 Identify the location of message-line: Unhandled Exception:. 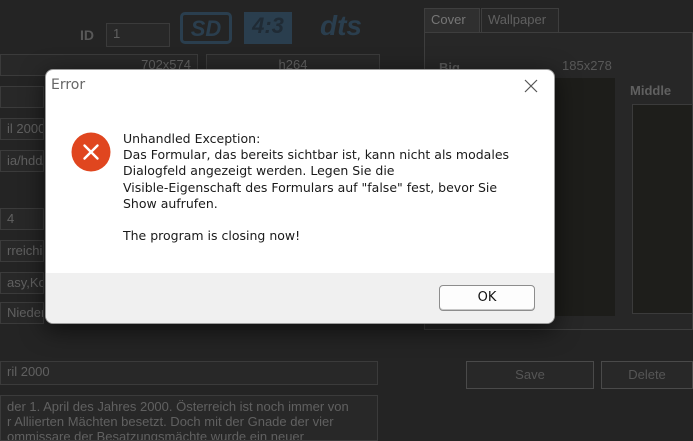
(192, 138).